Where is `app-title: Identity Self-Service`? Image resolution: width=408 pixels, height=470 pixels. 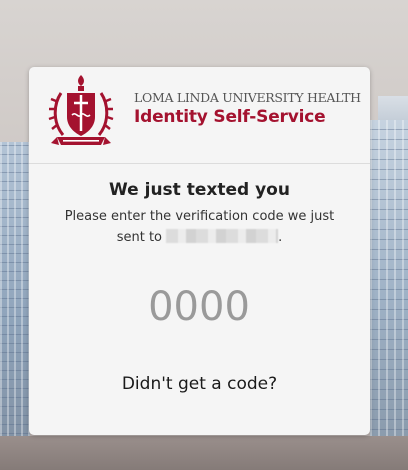 app-title: Identity Self-Service is located at coordinates (230, 117).